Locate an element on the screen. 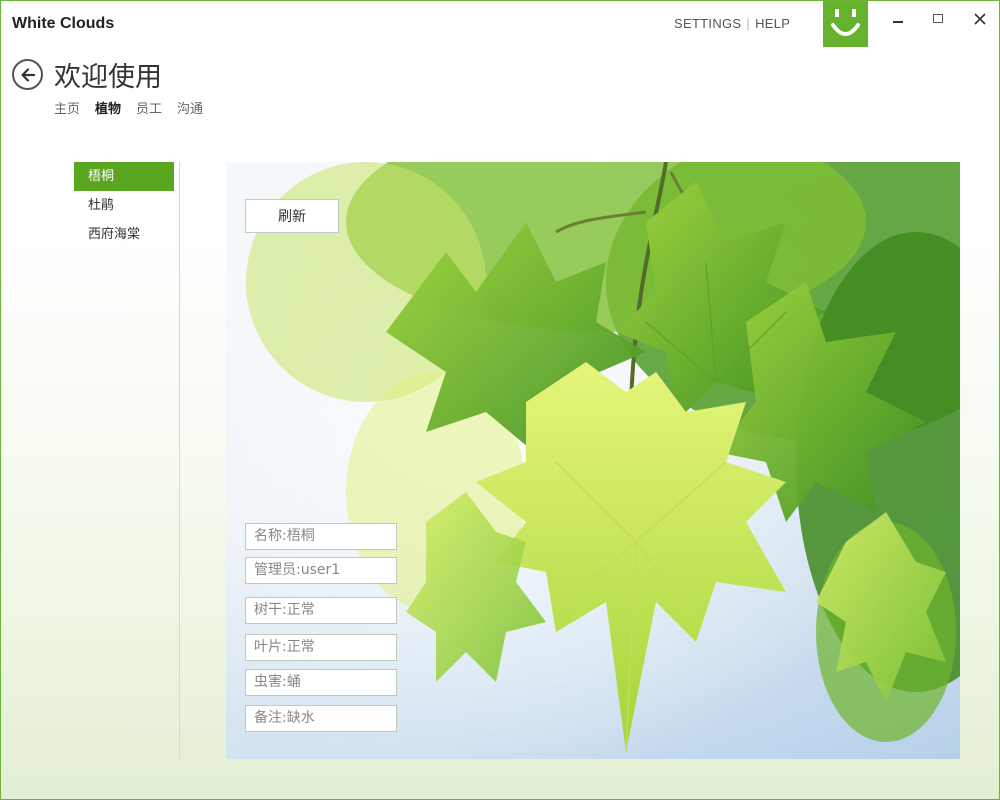 This screenshot has width=1000, height=800. close-button is located at coordinates (980, 19).